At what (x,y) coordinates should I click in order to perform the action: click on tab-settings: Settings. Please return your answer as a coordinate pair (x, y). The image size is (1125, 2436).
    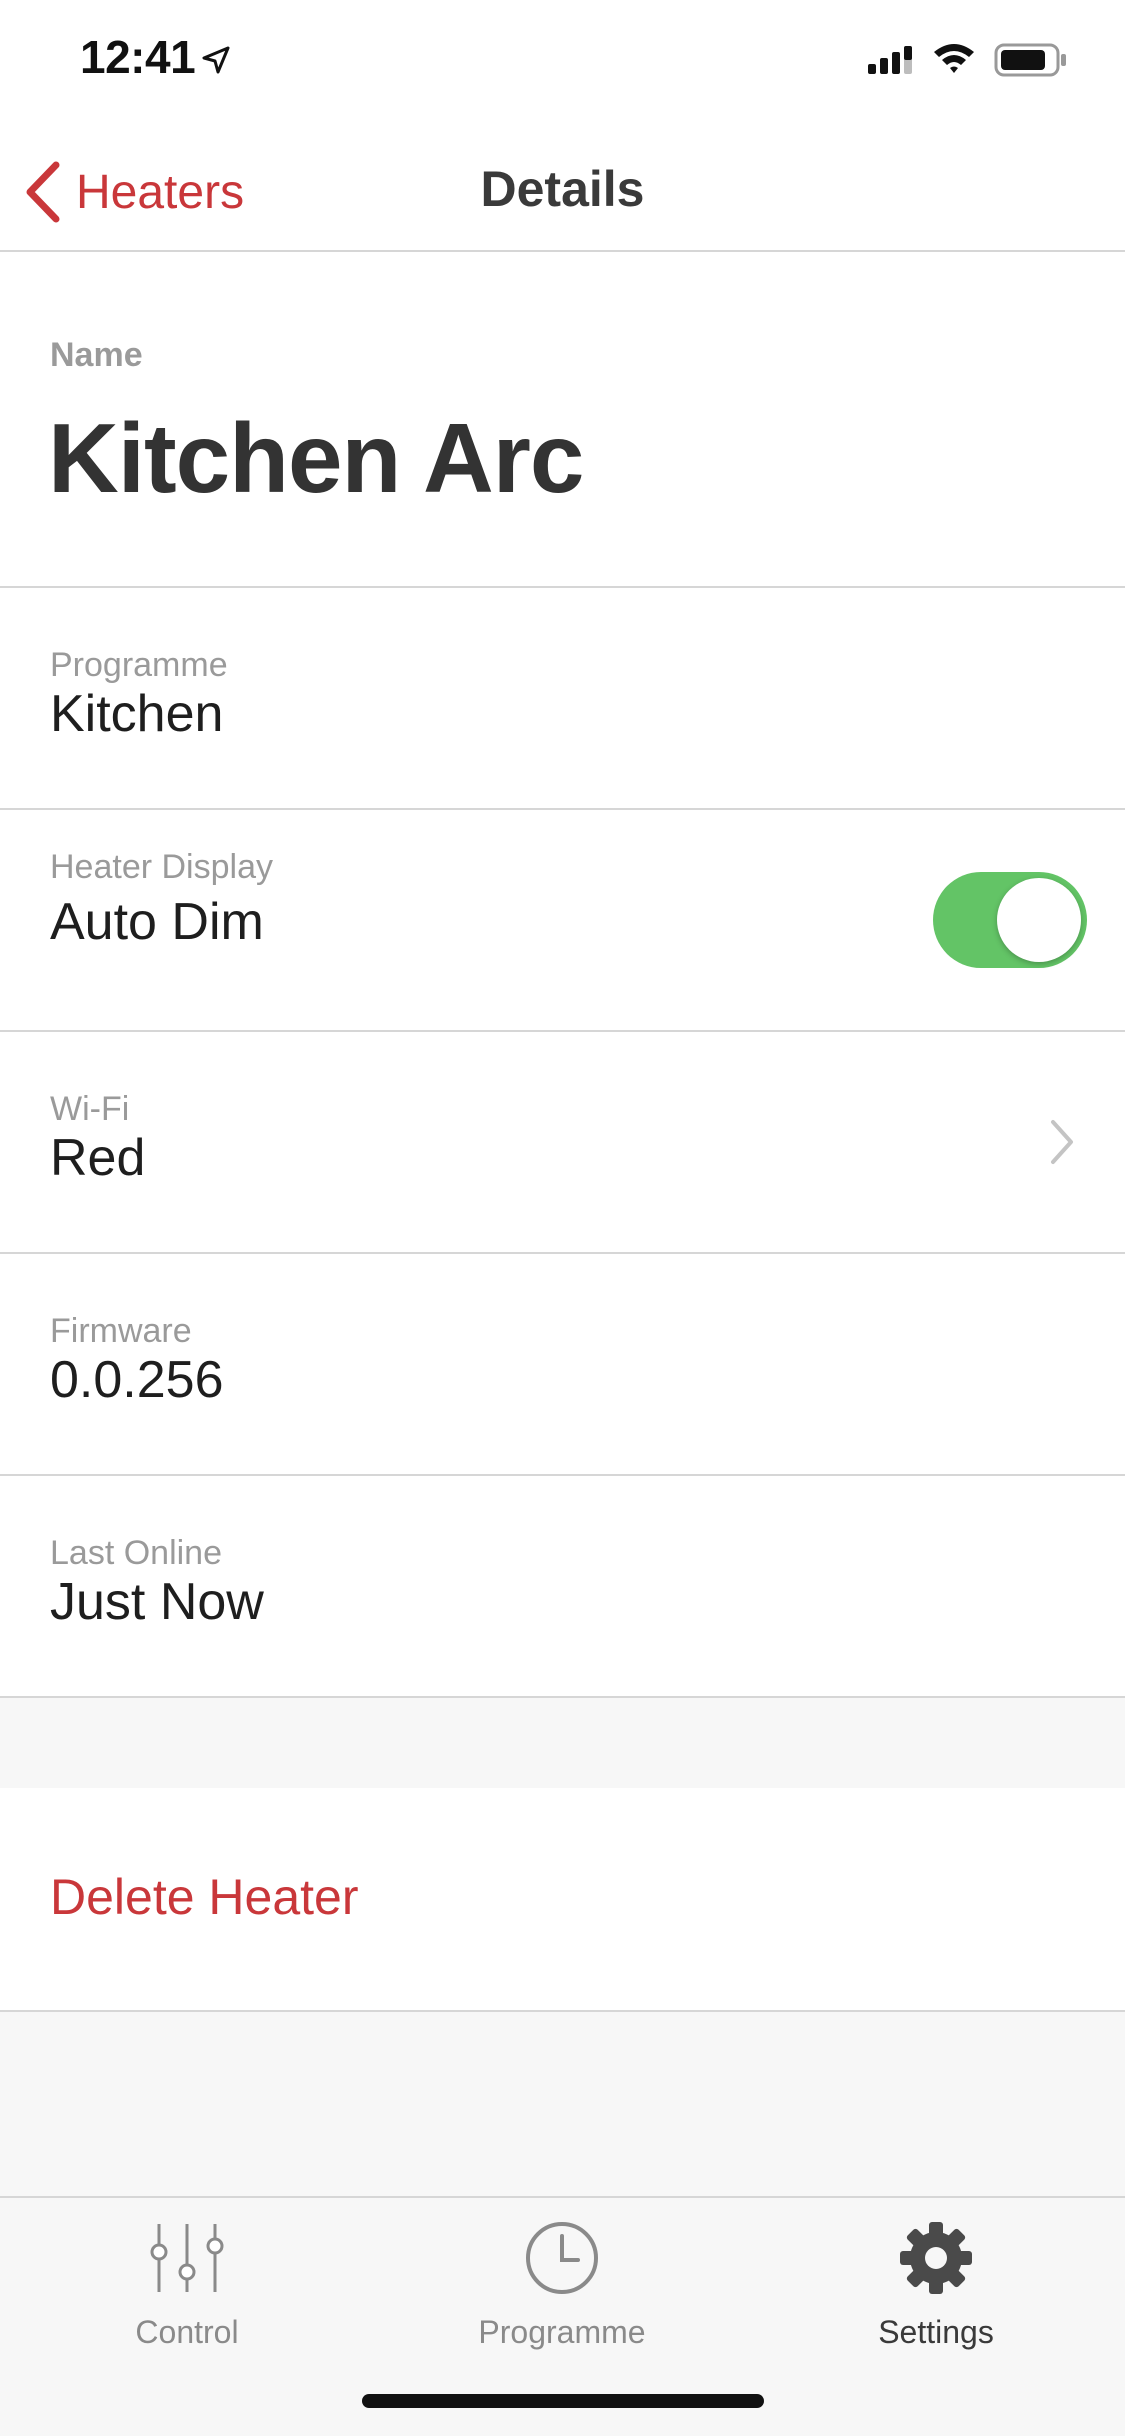
    Looking at the image, I should click on (936, 2288).